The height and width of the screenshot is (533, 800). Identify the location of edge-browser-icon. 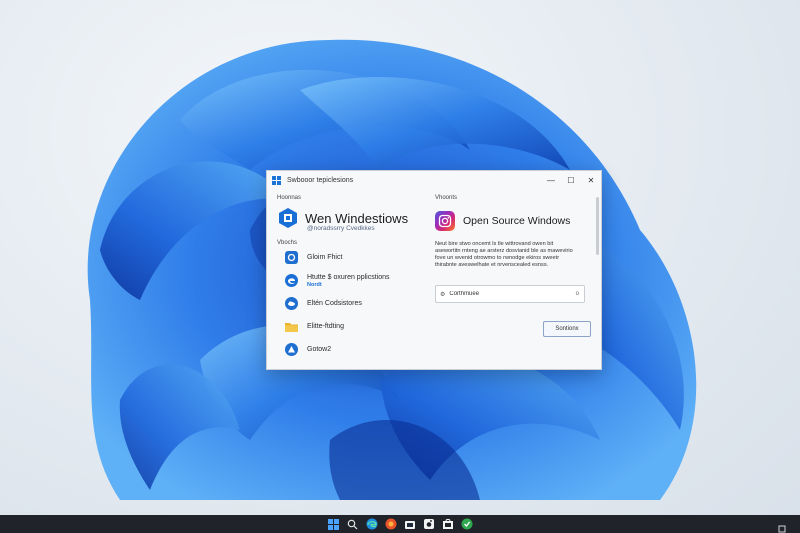
(372, 524).